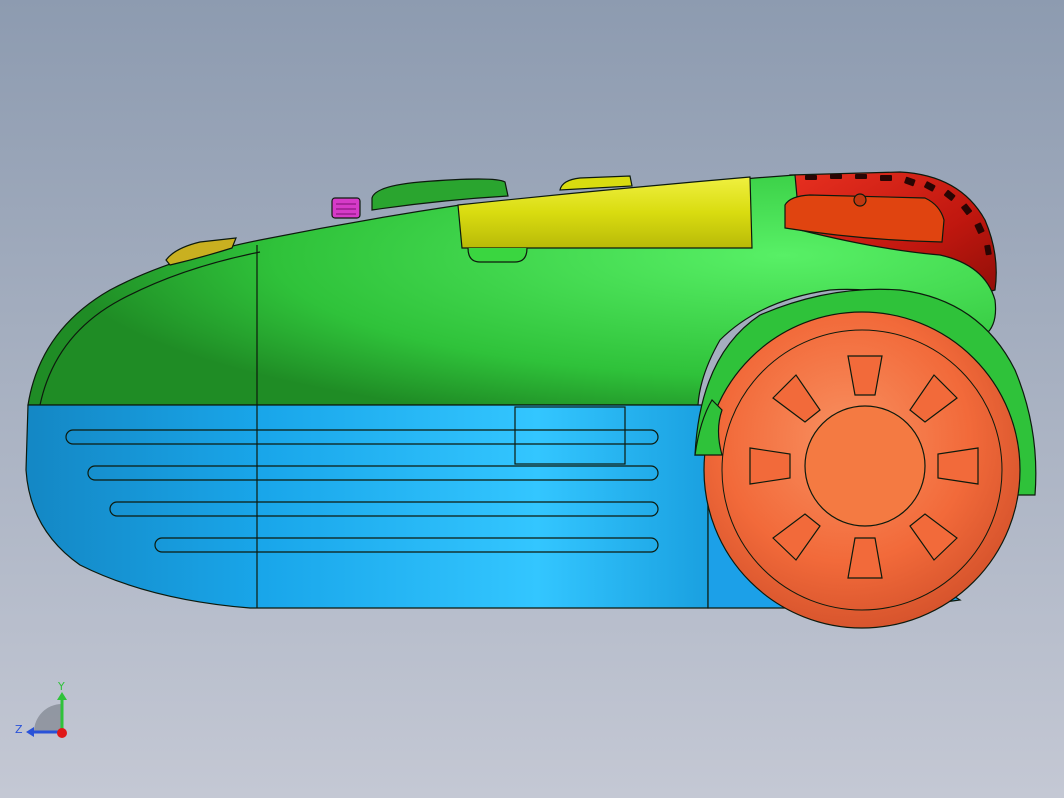  What do you see at coordinates (860, 200) in the screenshot?
I see `rear-button-center-icon` at bounding box center [860, 200].